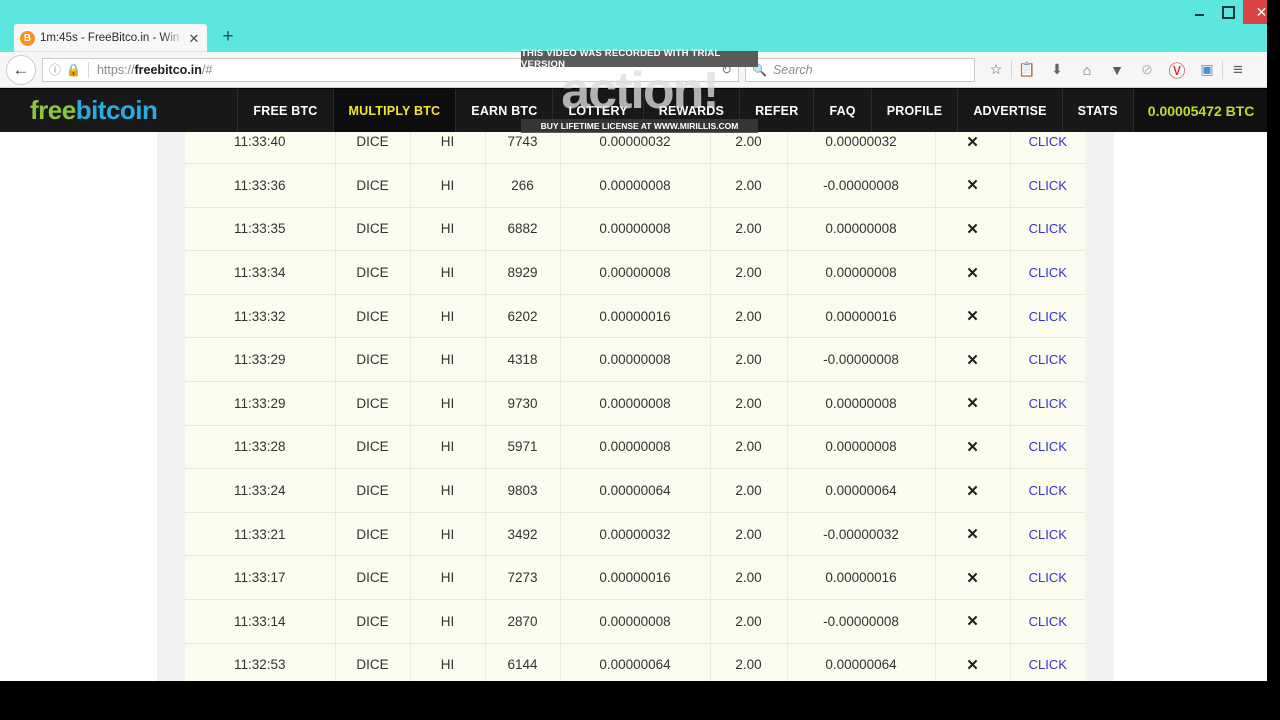 The height and width of the screenshot is (720, 1280). What do you see at coordinates (1199, 12) in the screenshot?
I see `minimize-button` at bounding box center [1199, 12].